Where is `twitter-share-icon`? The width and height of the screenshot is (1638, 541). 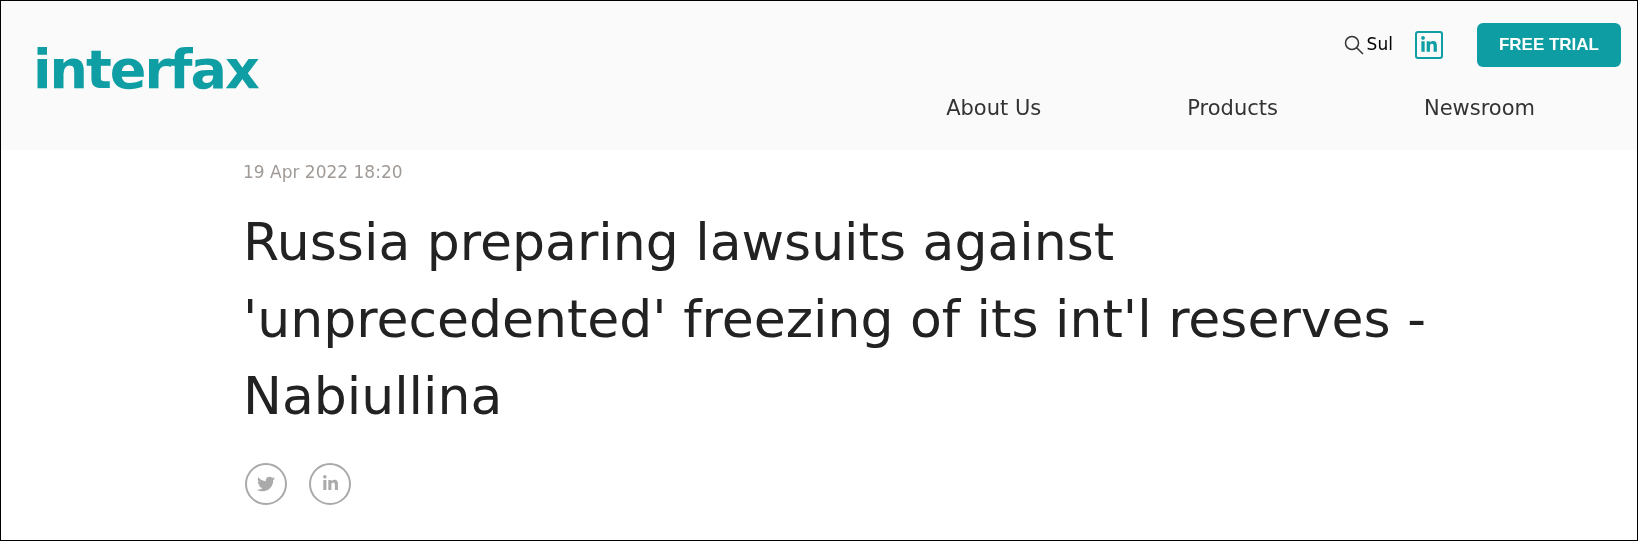
twitter-share-icon is located at coordinates (266, 483).